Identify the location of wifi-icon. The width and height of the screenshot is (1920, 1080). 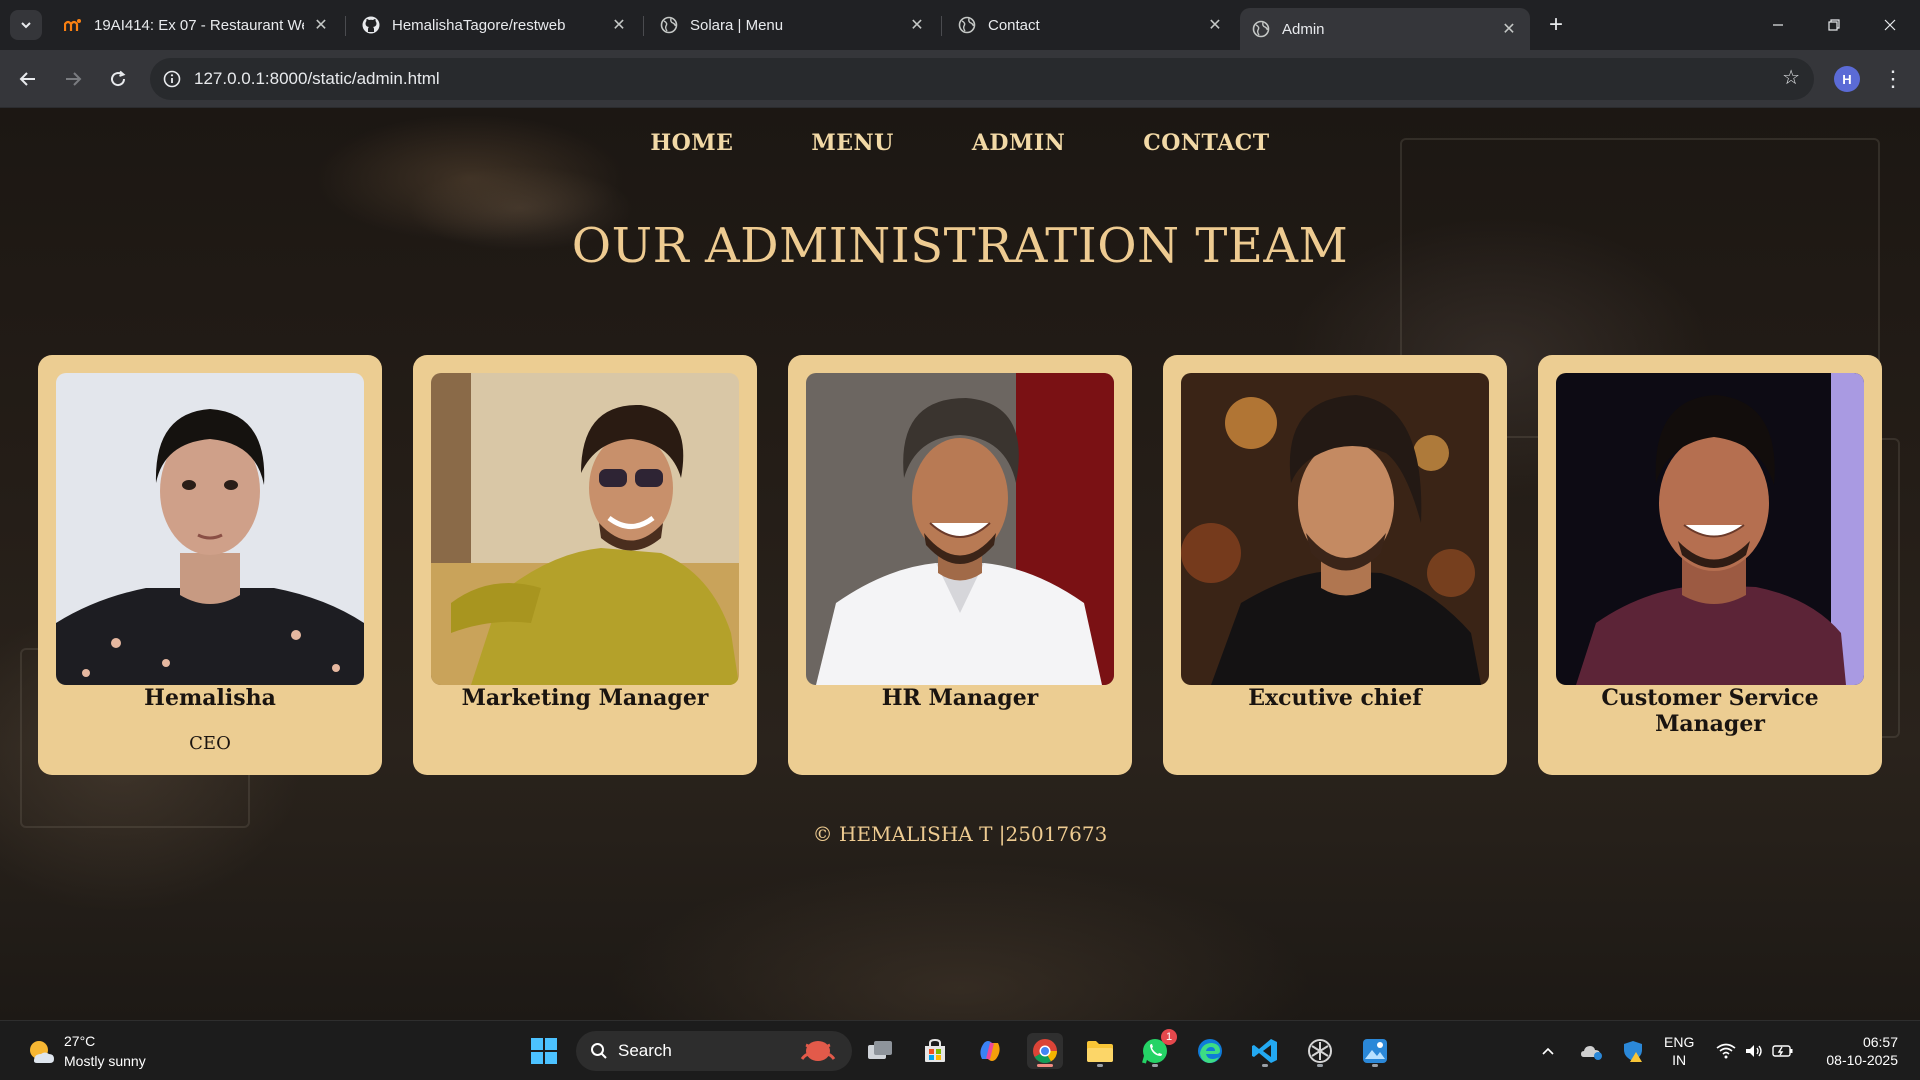
(1726, 1051).